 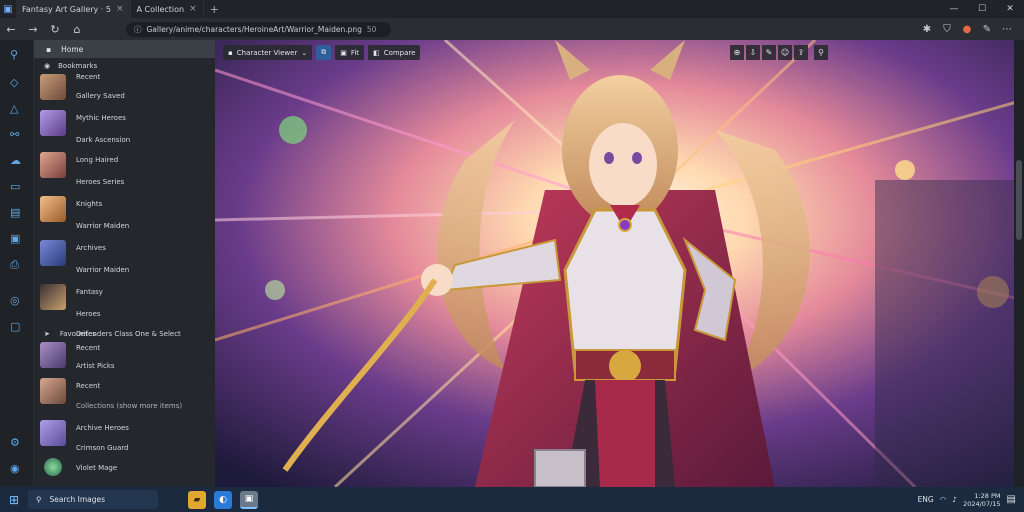 I want to click on list-item: Crimson Guard, so click(x=102, y=448).